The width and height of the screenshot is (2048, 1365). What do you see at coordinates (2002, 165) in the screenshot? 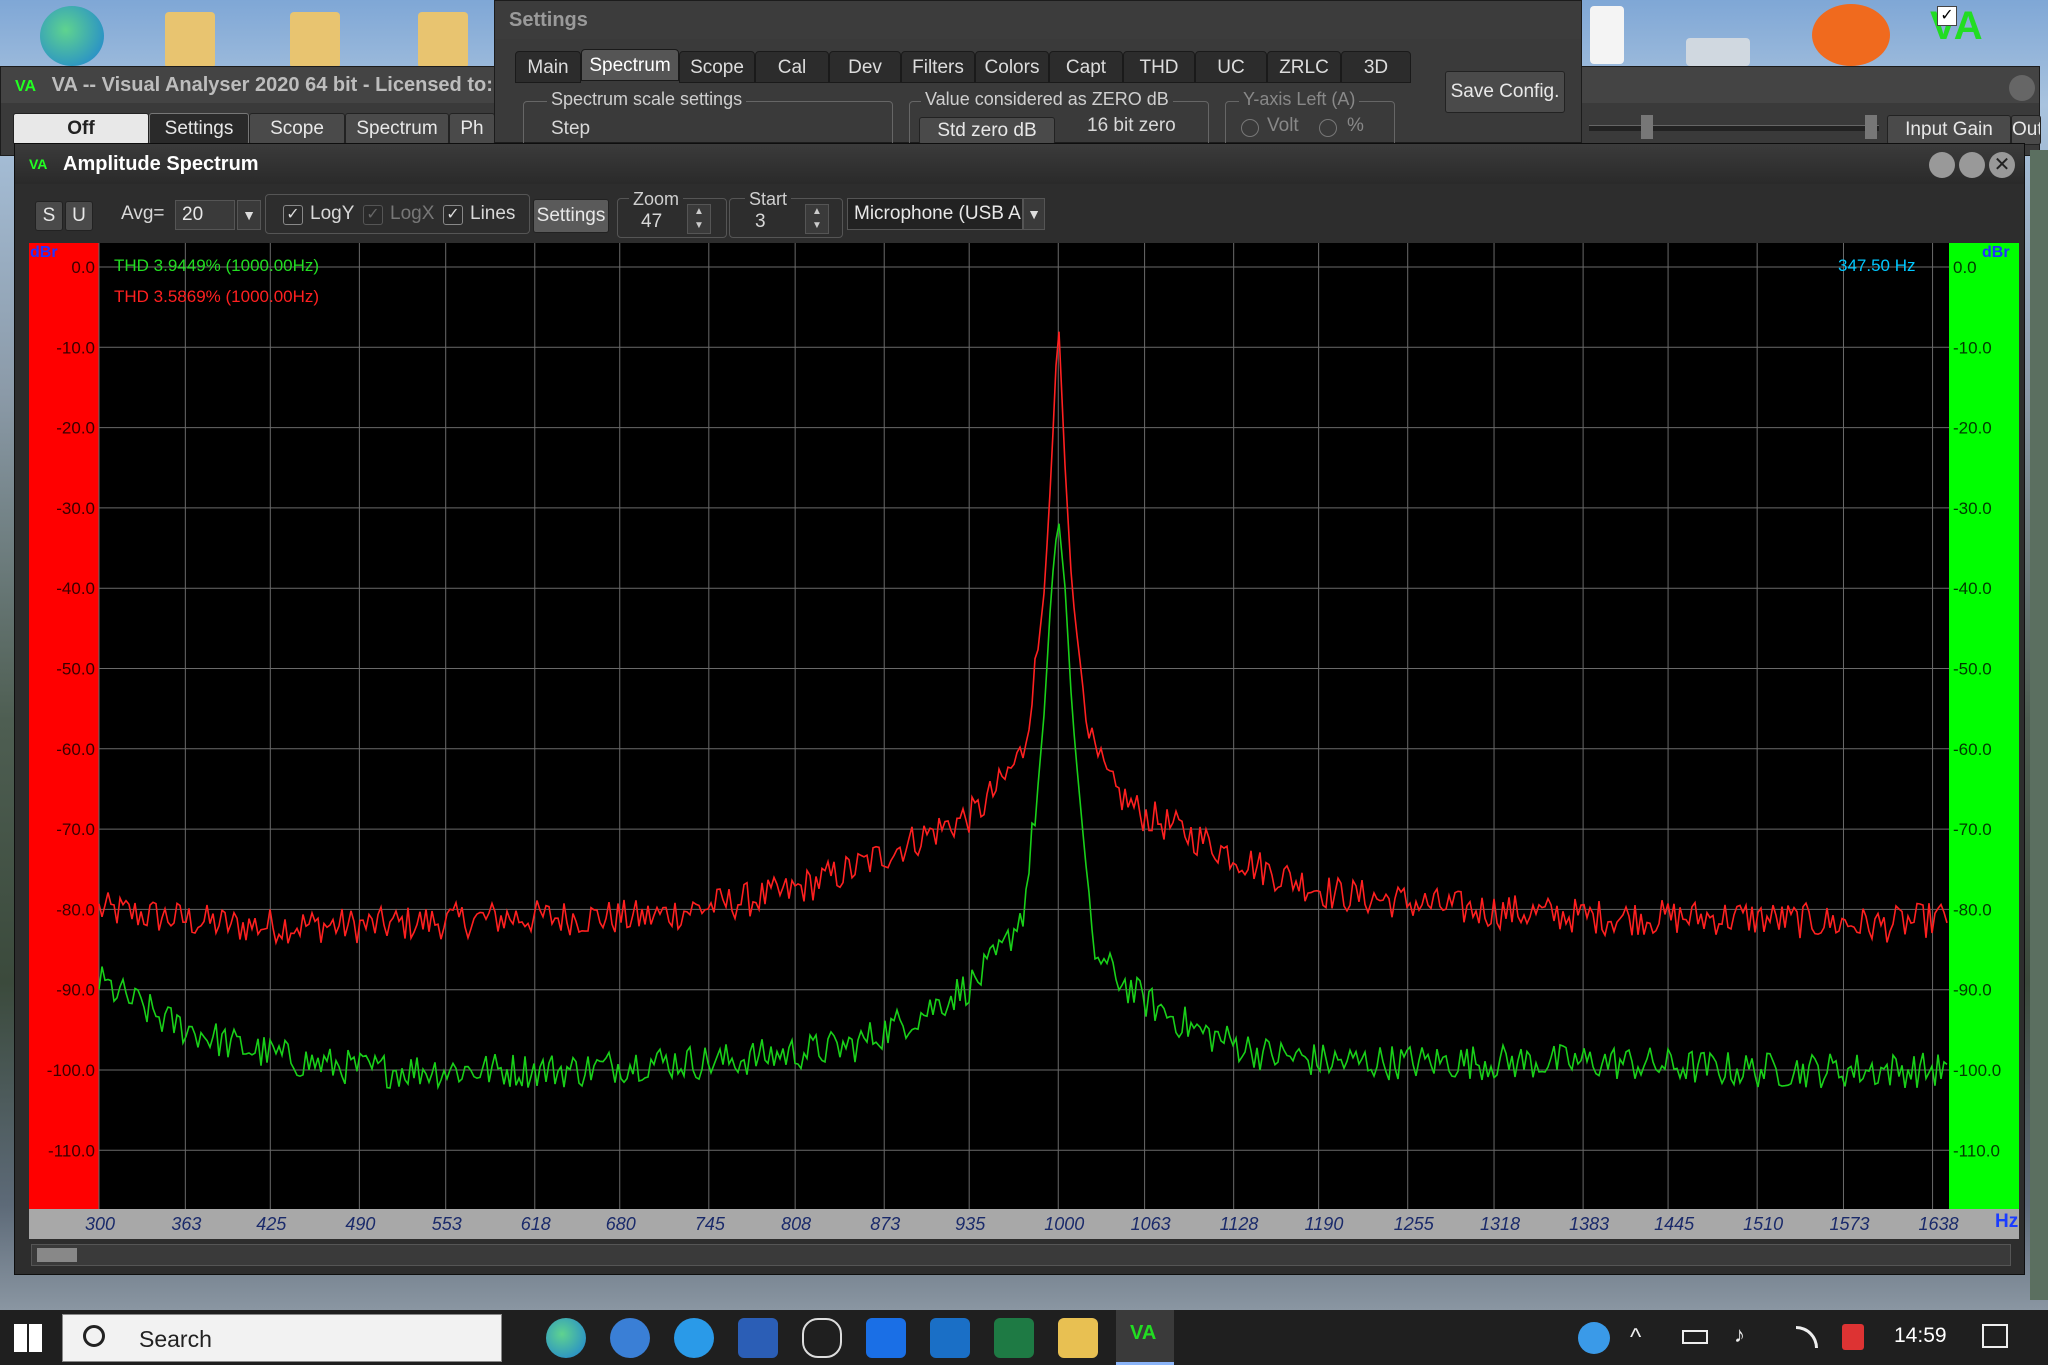
I see `close-icon: ✕` at bounding box center [2002, 165].